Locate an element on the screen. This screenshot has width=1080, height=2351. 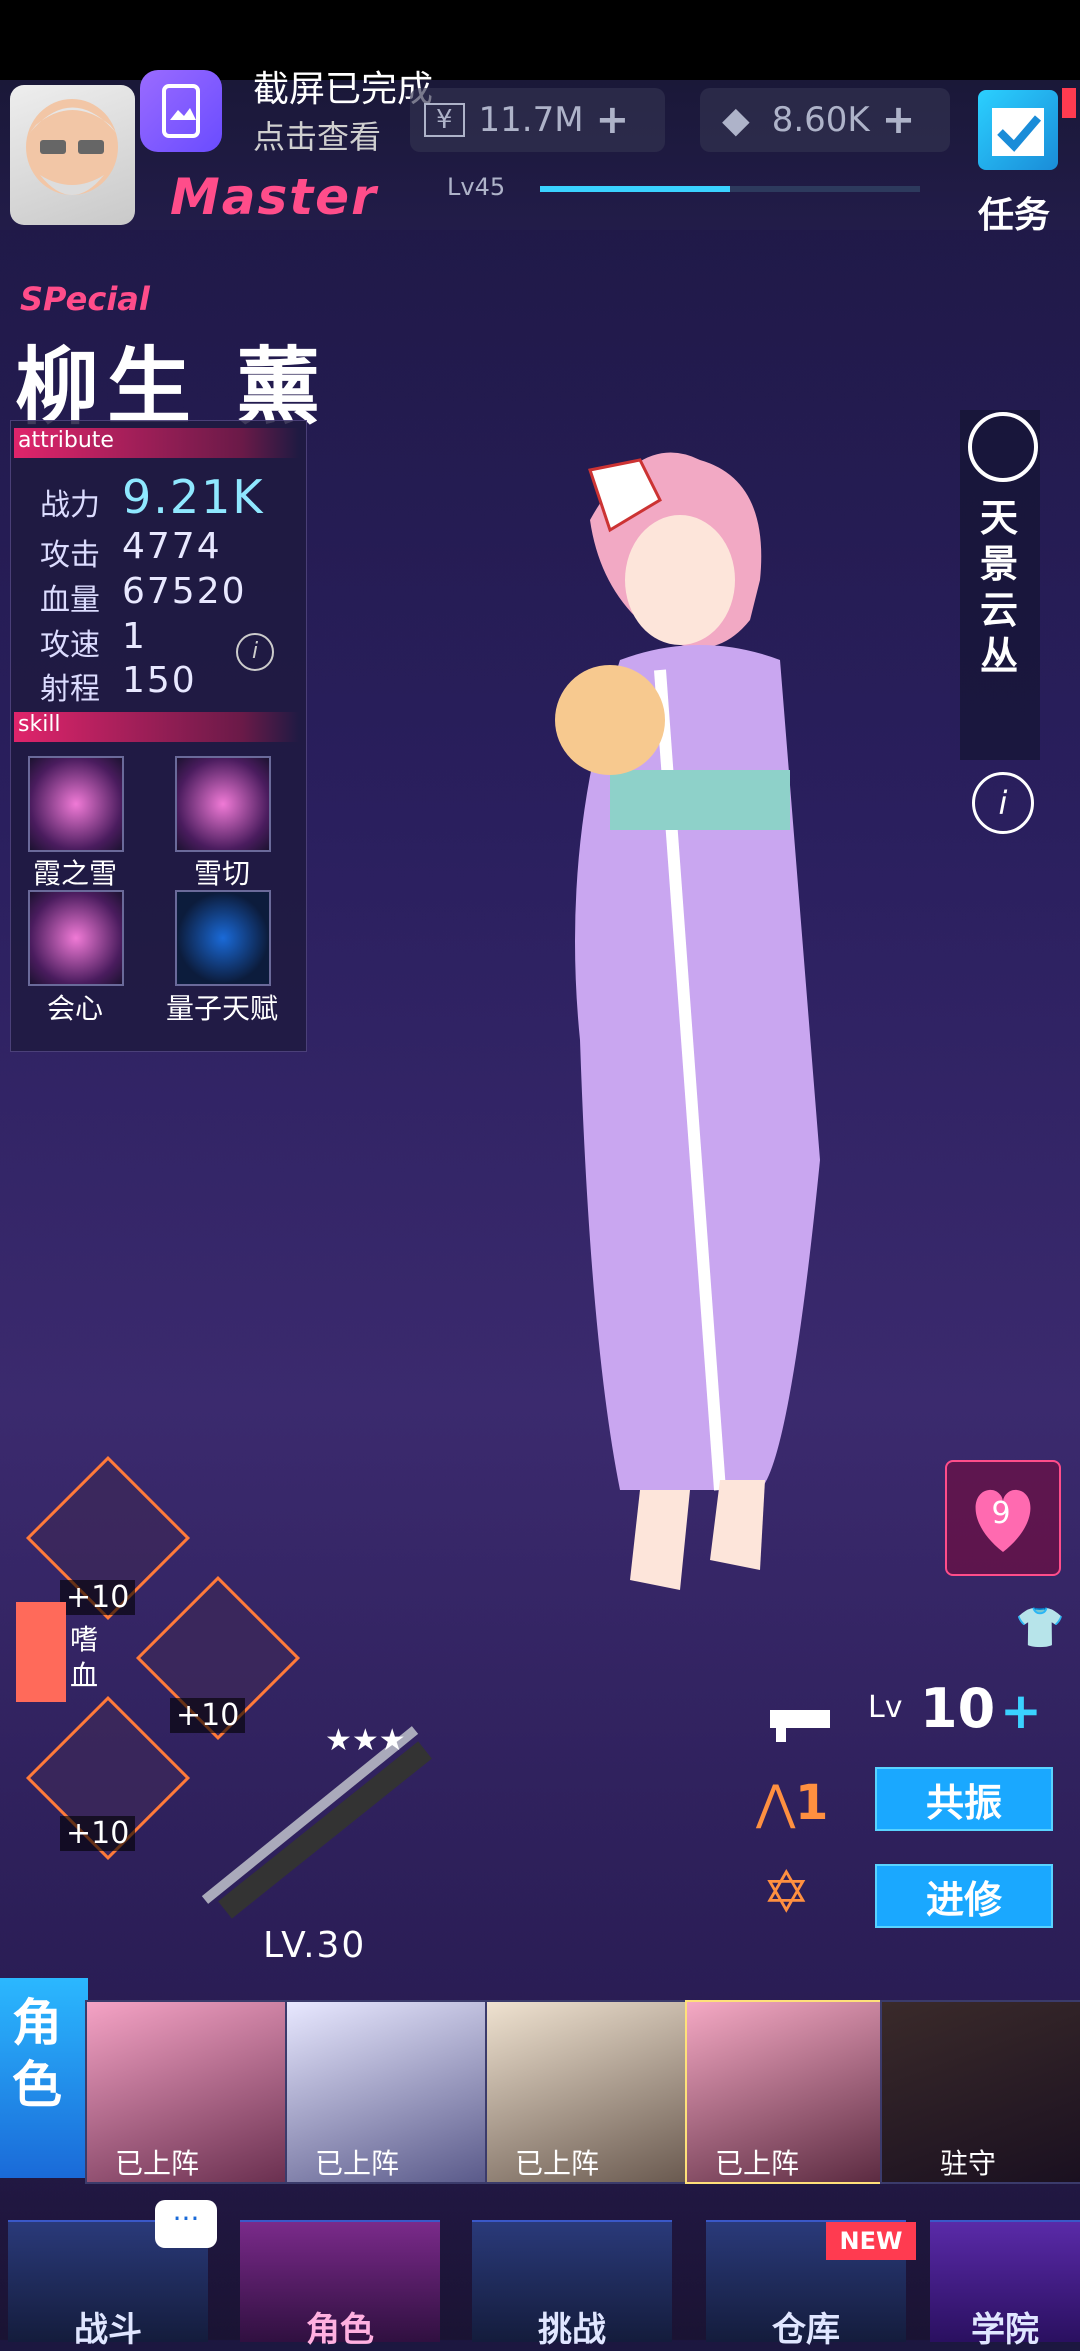
side-tag-text: 天景云丛 is located at coordinates (1000, 587).